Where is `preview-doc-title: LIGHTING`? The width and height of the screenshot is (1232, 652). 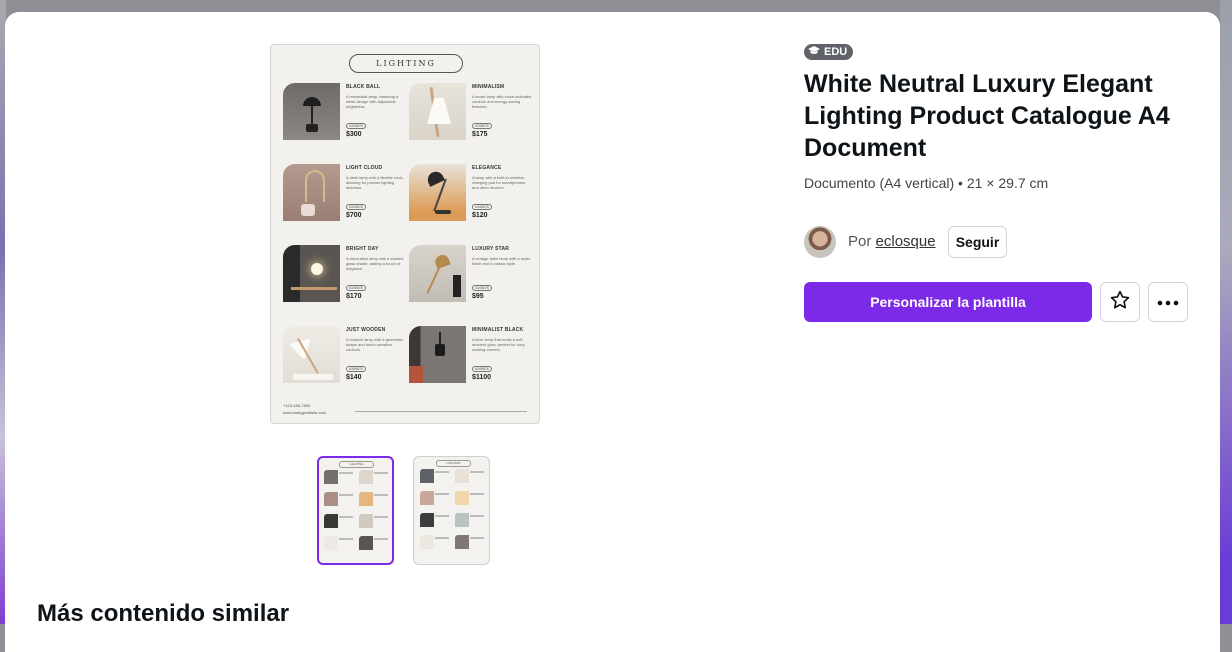 preview-doc-title: LIGHTING is located at coordinates (406, 63).